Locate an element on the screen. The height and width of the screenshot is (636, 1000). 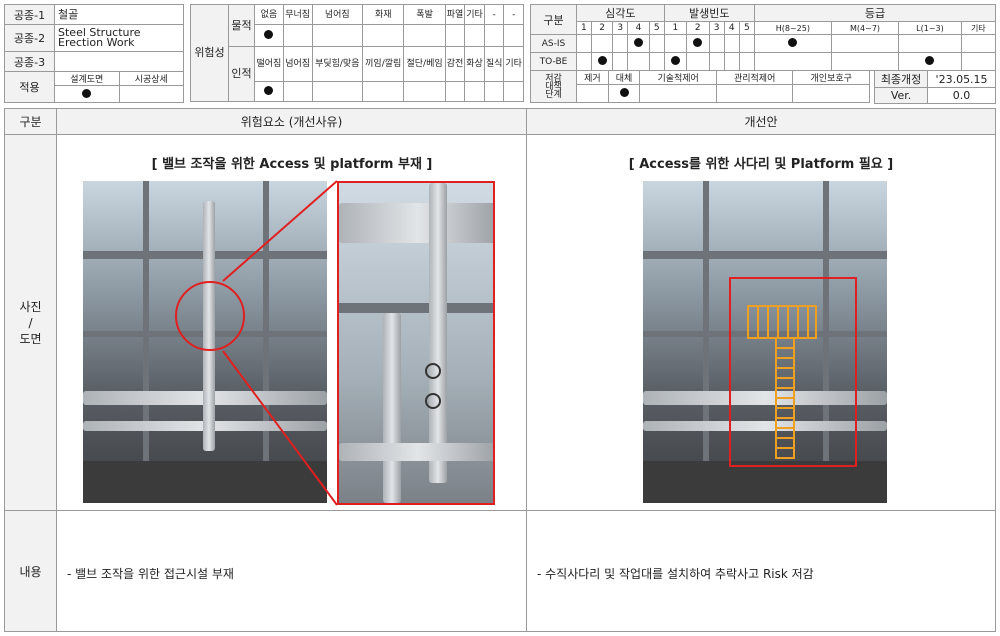
severity-num: 4 is located at coordinates (638, 28).